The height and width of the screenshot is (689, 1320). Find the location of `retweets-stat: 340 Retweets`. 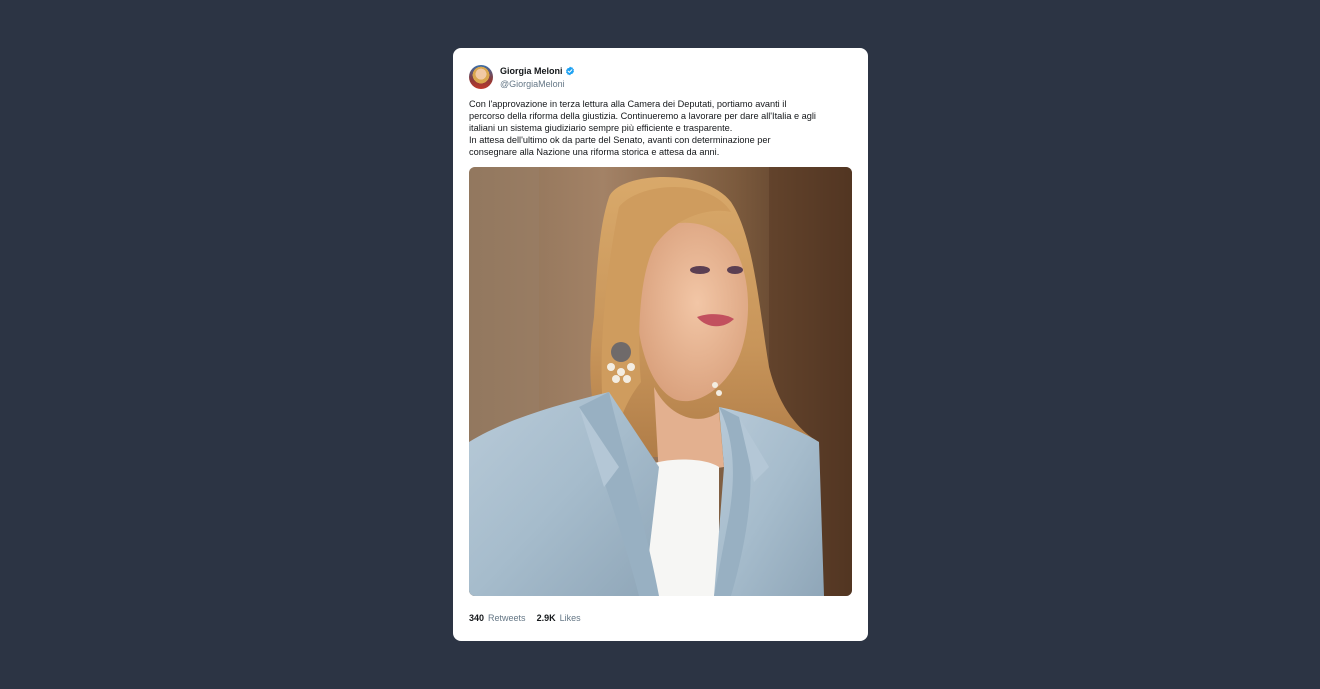

retweets-stat: 340 Retweets is located at coordinates (497, 618).